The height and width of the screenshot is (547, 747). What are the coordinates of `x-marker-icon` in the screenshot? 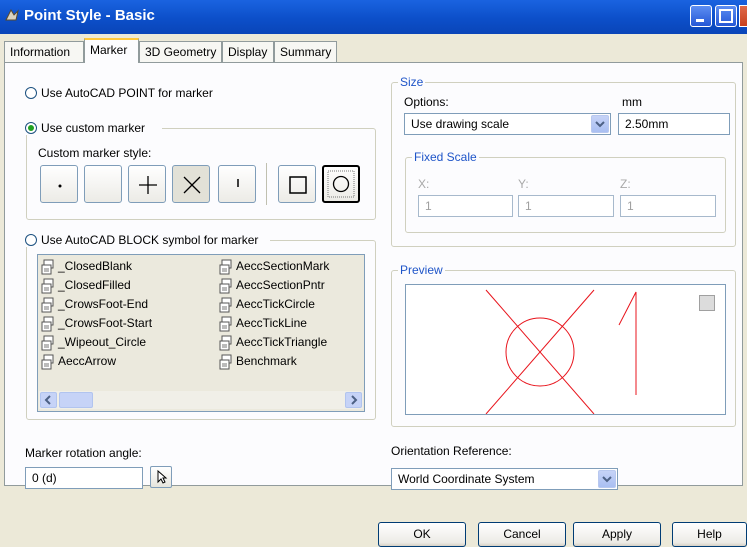 It's located at (192, 185).